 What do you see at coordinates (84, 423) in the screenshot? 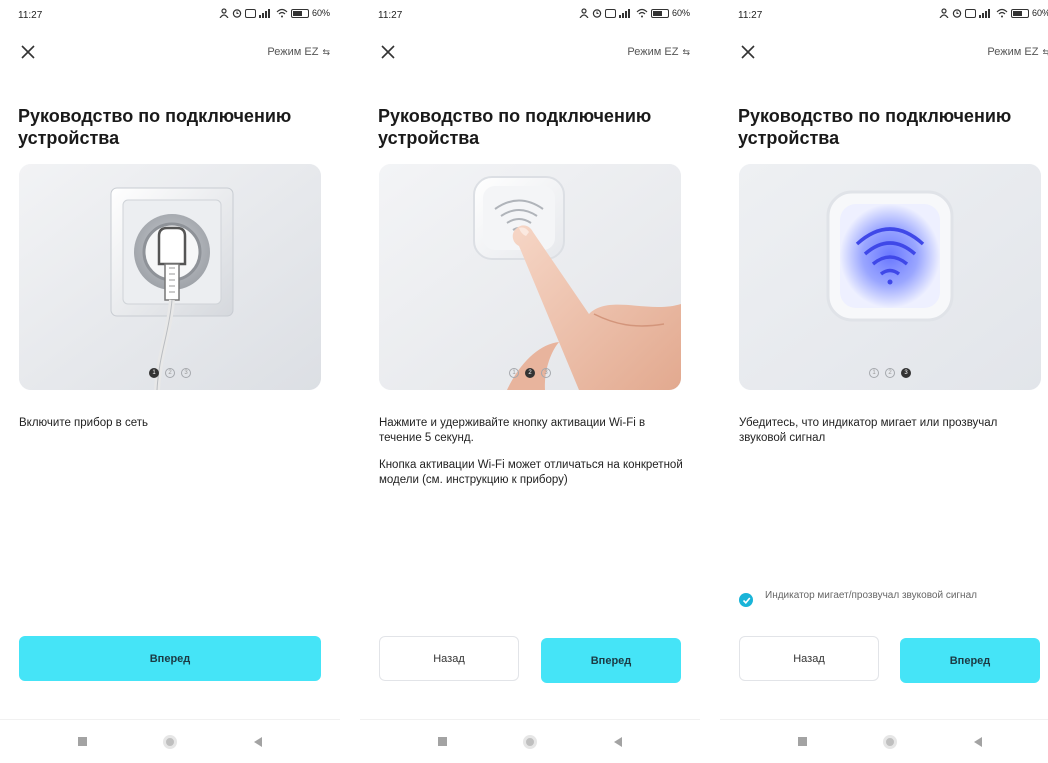
I see `instruction-line: Включите прибор в сеть` at bounding box center [84, 423].